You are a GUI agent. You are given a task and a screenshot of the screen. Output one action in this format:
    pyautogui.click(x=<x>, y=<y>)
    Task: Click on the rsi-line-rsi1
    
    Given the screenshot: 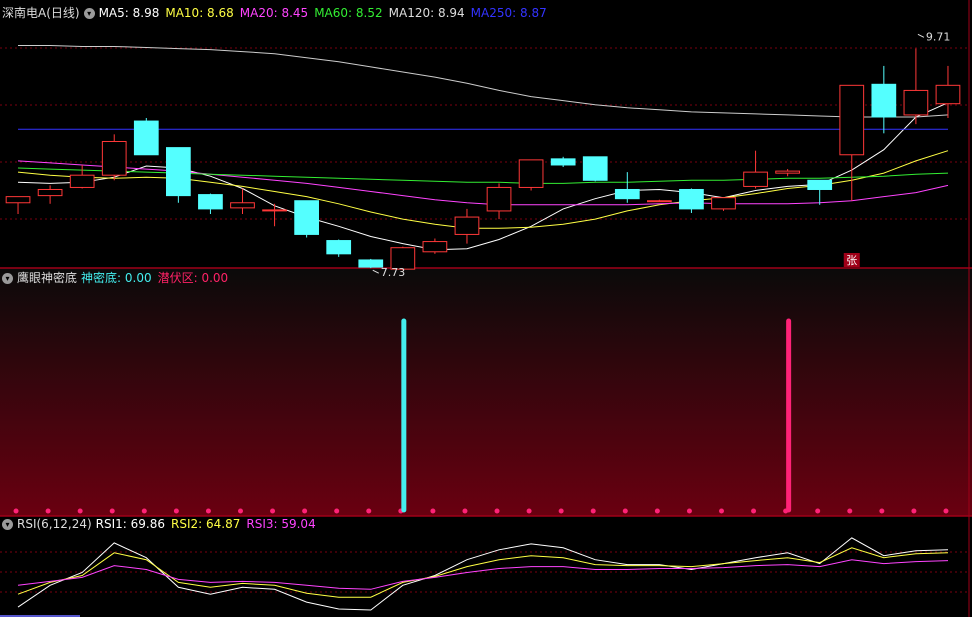 What is the action you would take?
    pyautogui.click(x=483, y=574)
    